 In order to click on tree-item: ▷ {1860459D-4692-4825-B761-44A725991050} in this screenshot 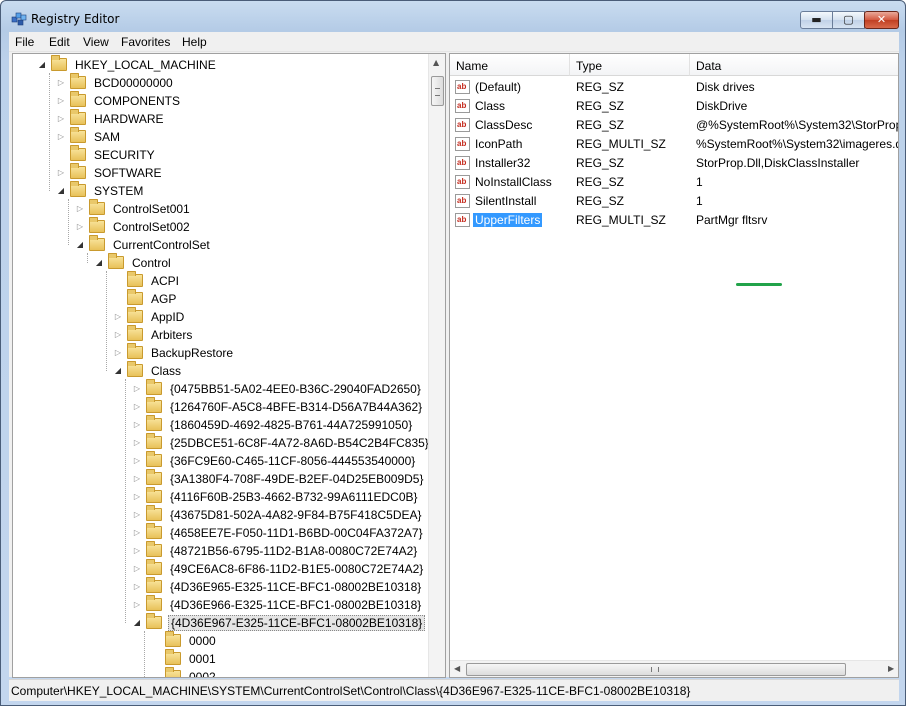, I will do `click(280, 424)`.